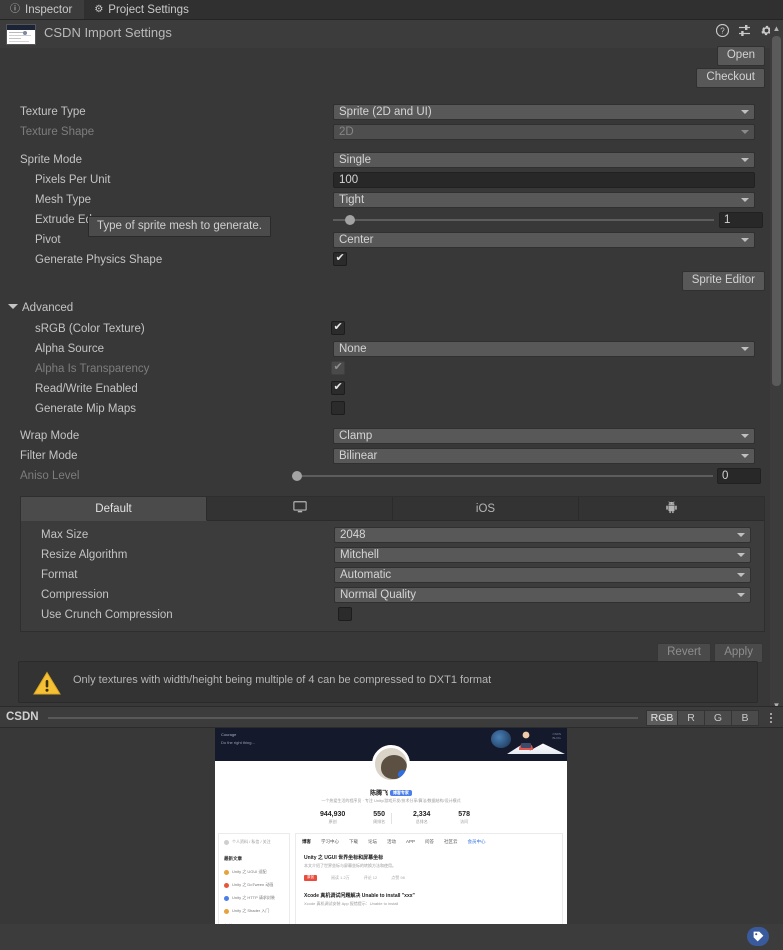 The width and height of the screenshot is (783, 950). Describe the element at coordinates (422, 818) in the screenshot. I see `stat-item: 2,334 总排名` at that location.